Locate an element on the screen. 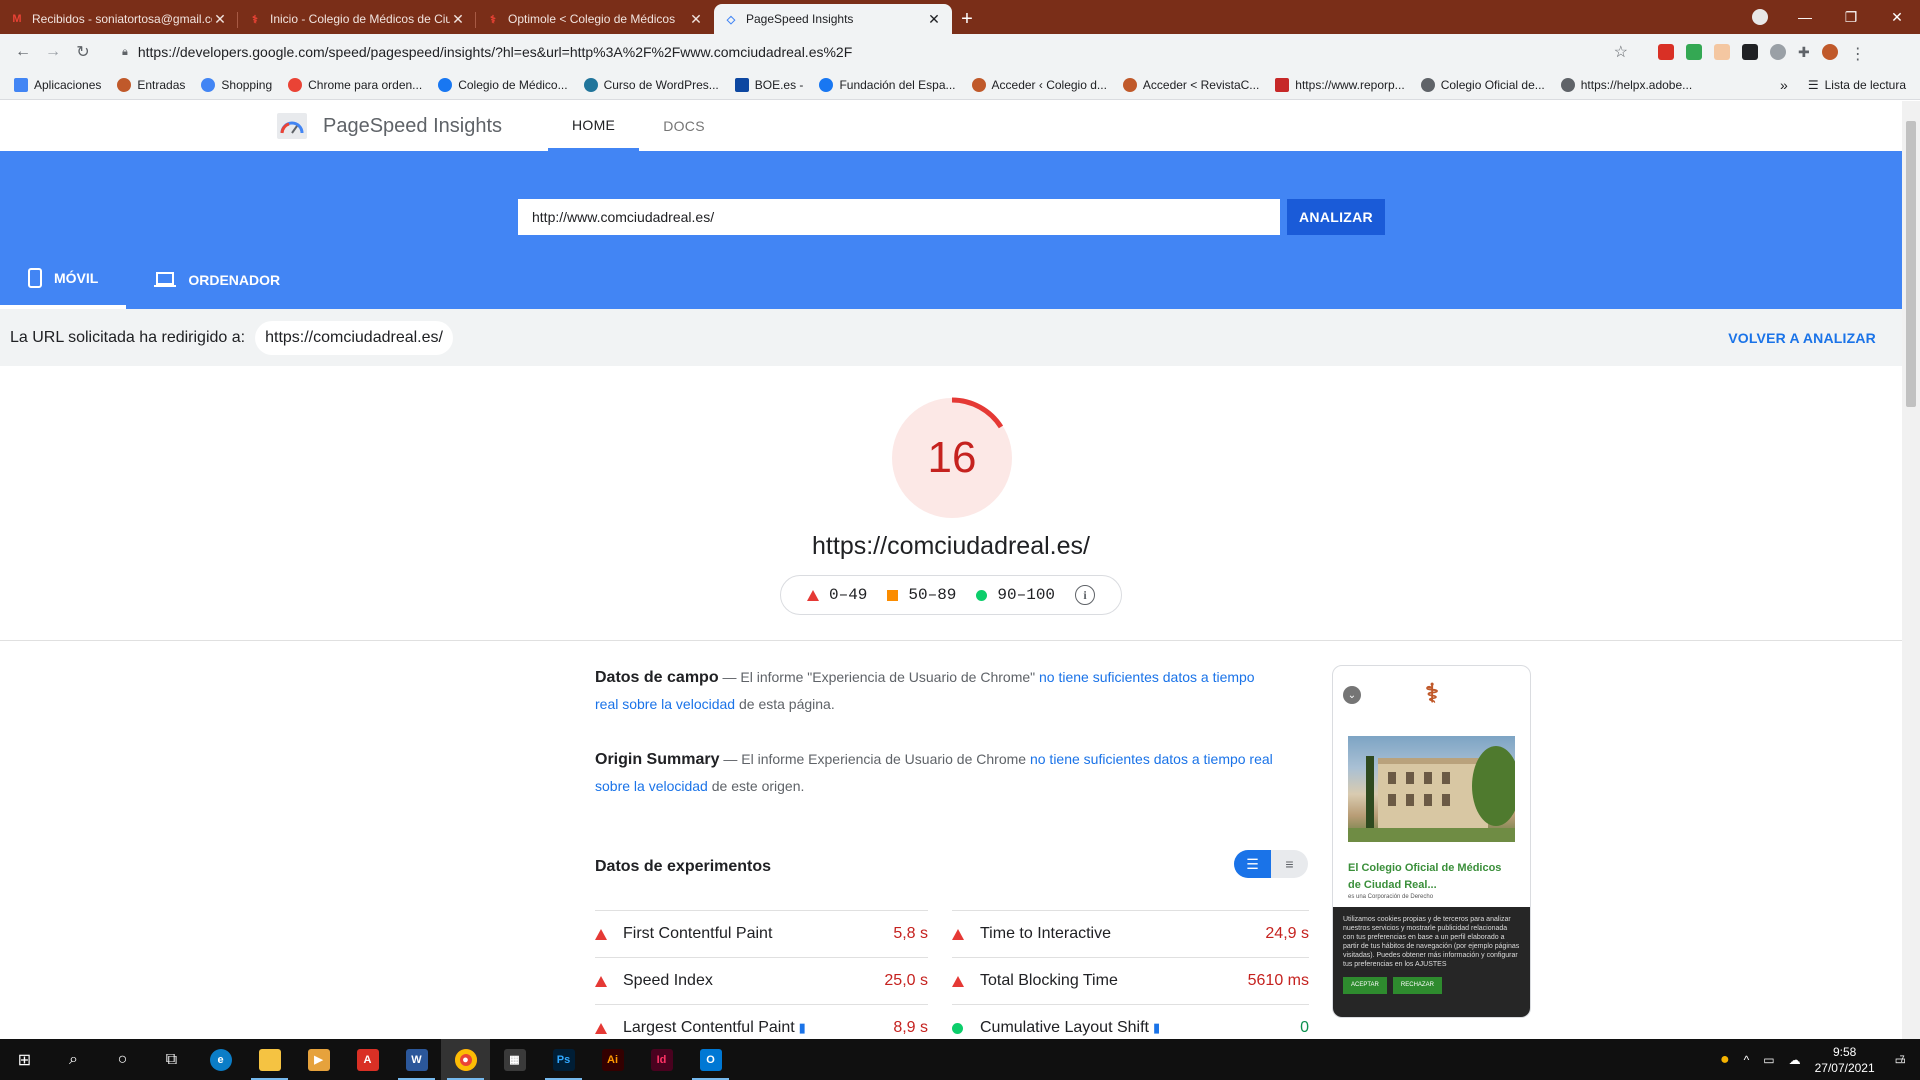 The image size is (1920, 1080). acrobat-icon: A is located at coordinates (367, 1059).